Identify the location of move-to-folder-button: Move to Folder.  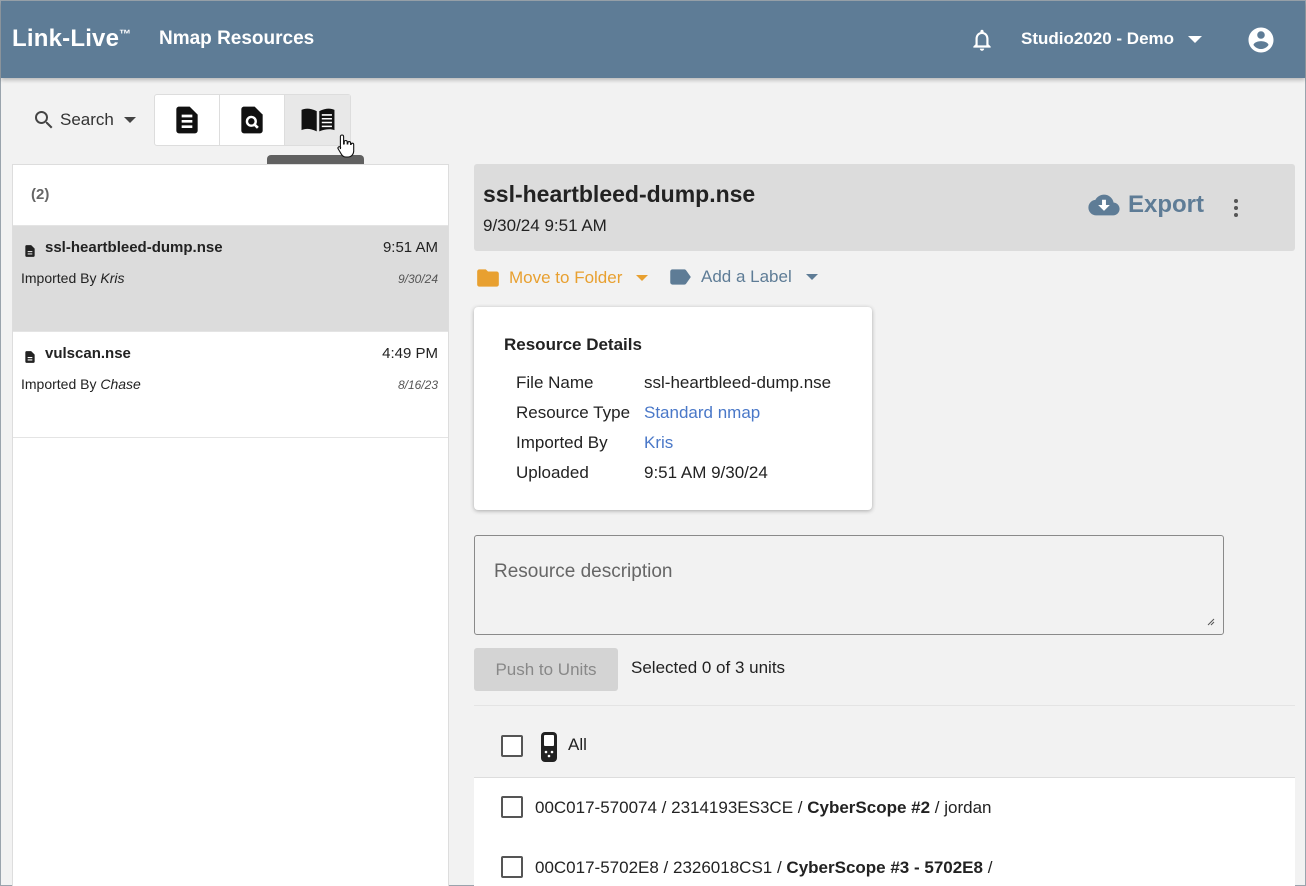
(562, 278).